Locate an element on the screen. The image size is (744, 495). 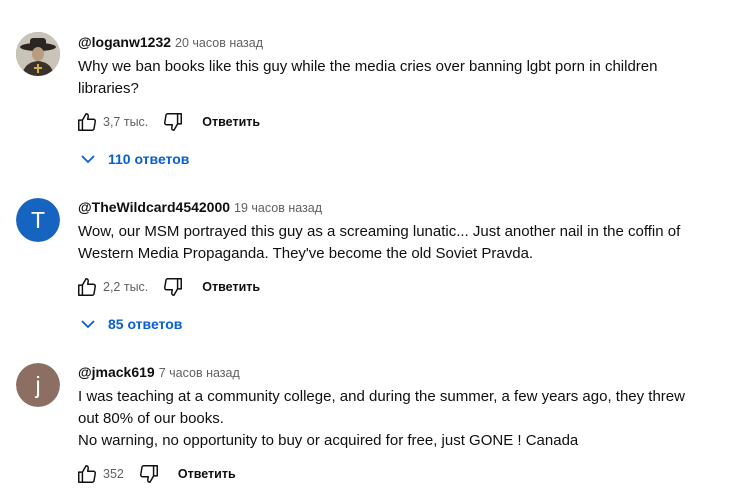
comment-time: 7 часов назад is located at coordinates (199, 373).